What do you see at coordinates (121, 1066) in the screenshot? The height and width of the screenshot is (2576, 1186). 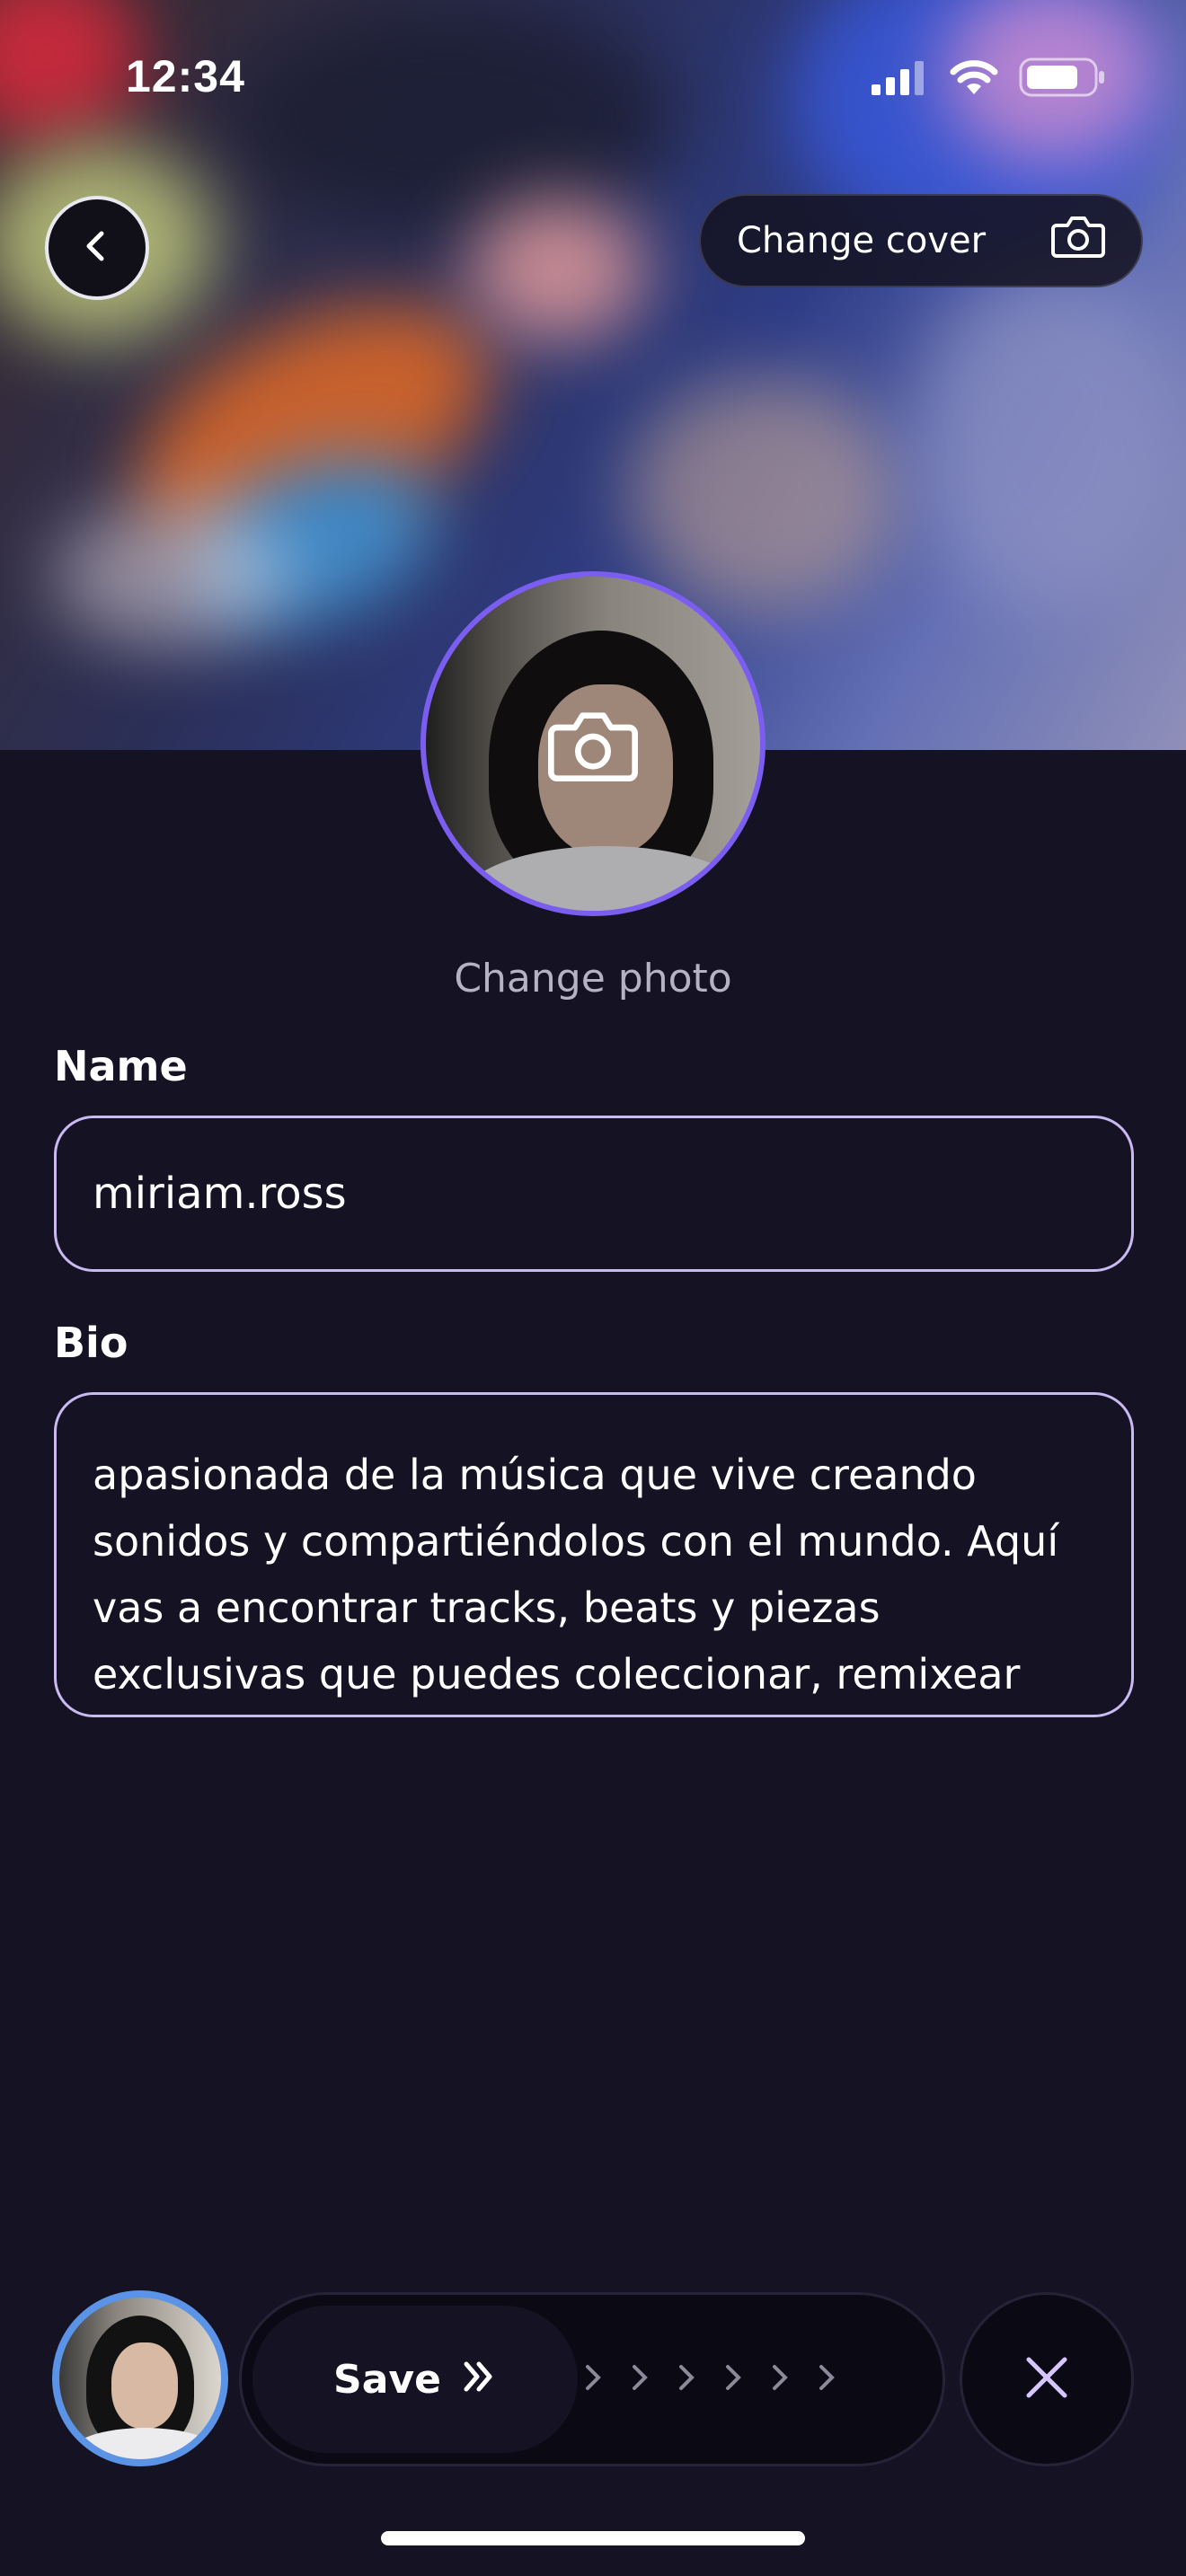 I see `name-label: Name` at bounding box center [121, 1066].